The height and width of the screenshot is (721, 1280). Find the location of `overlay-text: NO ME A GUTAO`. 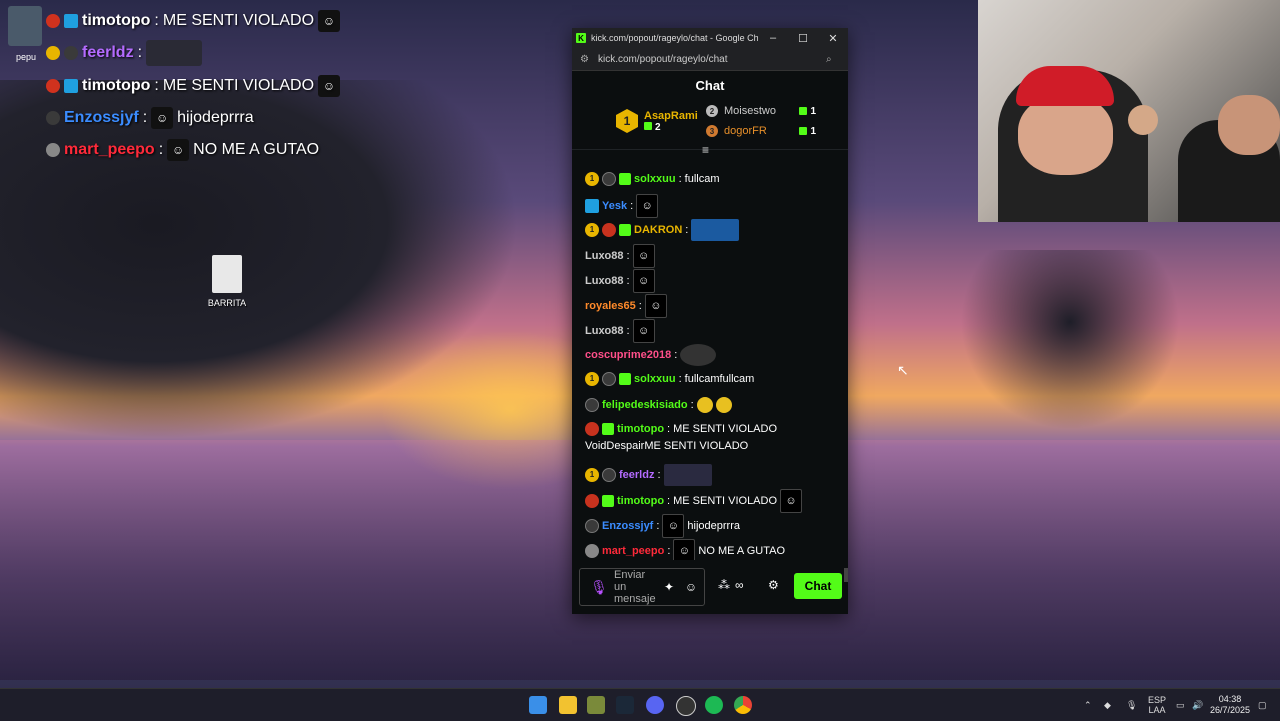

overlay-text: NO ME A GUTAO is located at coordinates (256, 149).